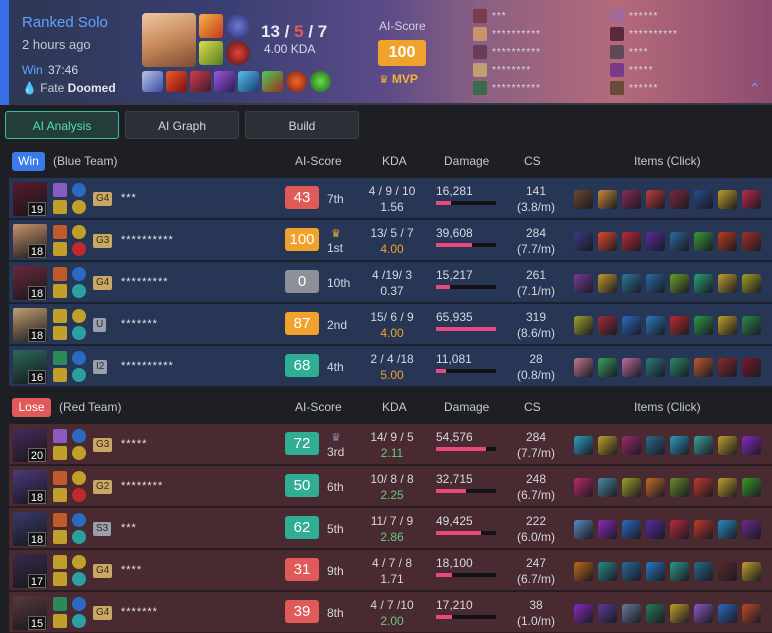  What do you see at coordinates (516, 34) in the screenshot?
I see `roster-name: **********` at bounding box center [516, 34].